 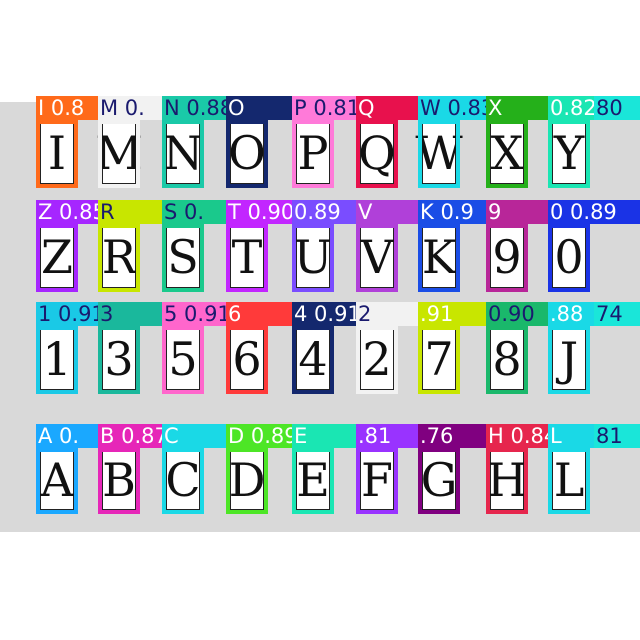 I want to click on detection-label: O, so click(x=259, y=108).